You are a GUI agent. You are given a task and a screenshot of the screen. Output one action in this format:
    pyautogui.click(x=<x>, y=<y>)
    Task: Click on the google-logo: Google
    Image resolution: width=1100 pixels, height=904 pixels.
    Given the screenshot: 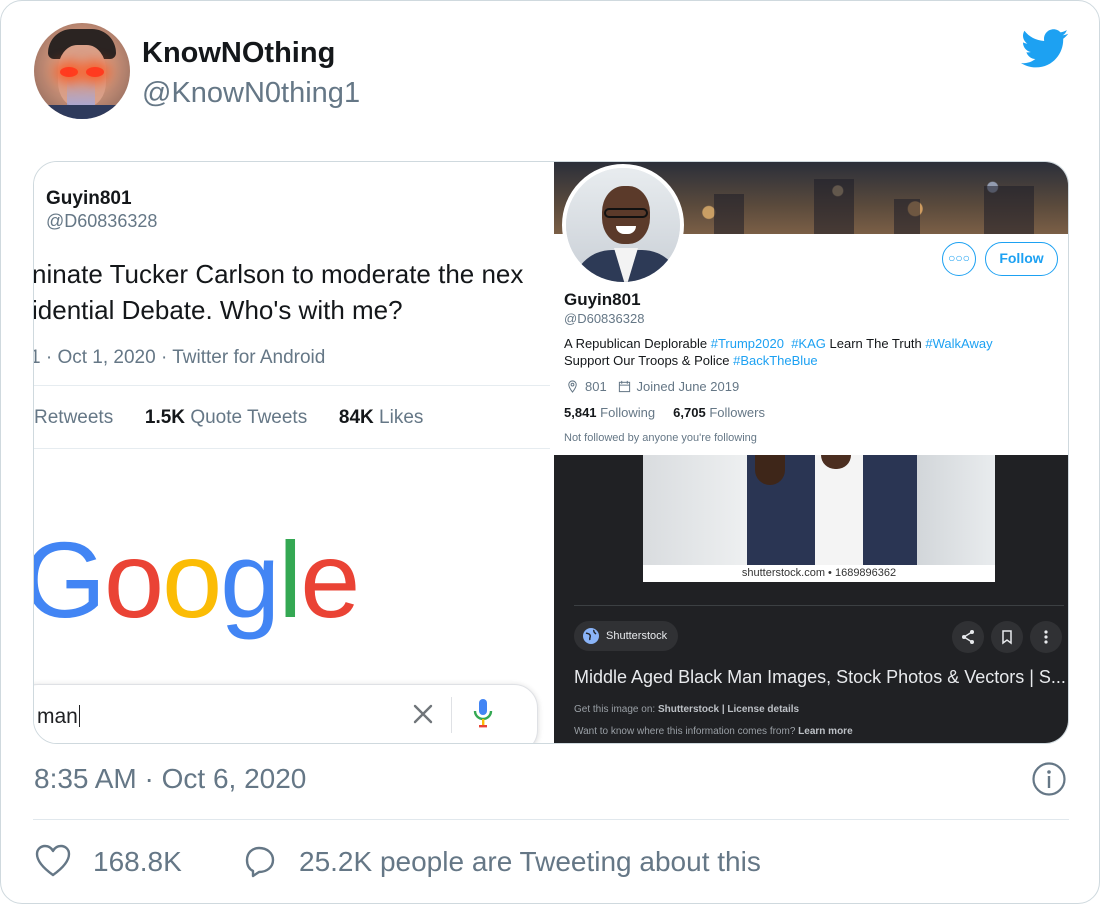 What is the action you would take?
    pyautogui.click(x=197, y=579)
    